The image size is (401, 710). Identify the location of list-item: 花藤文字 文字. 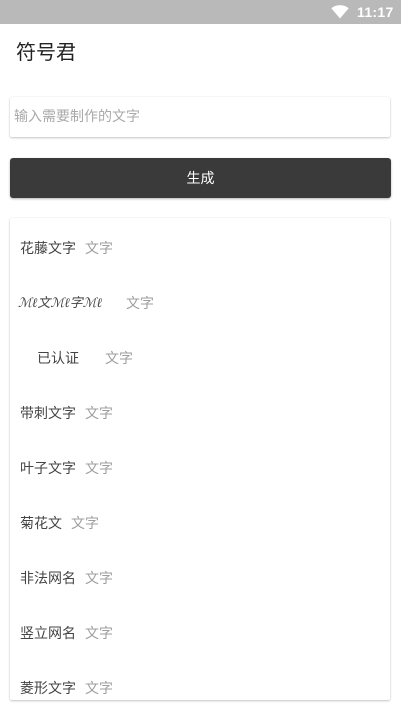
(200, 248).